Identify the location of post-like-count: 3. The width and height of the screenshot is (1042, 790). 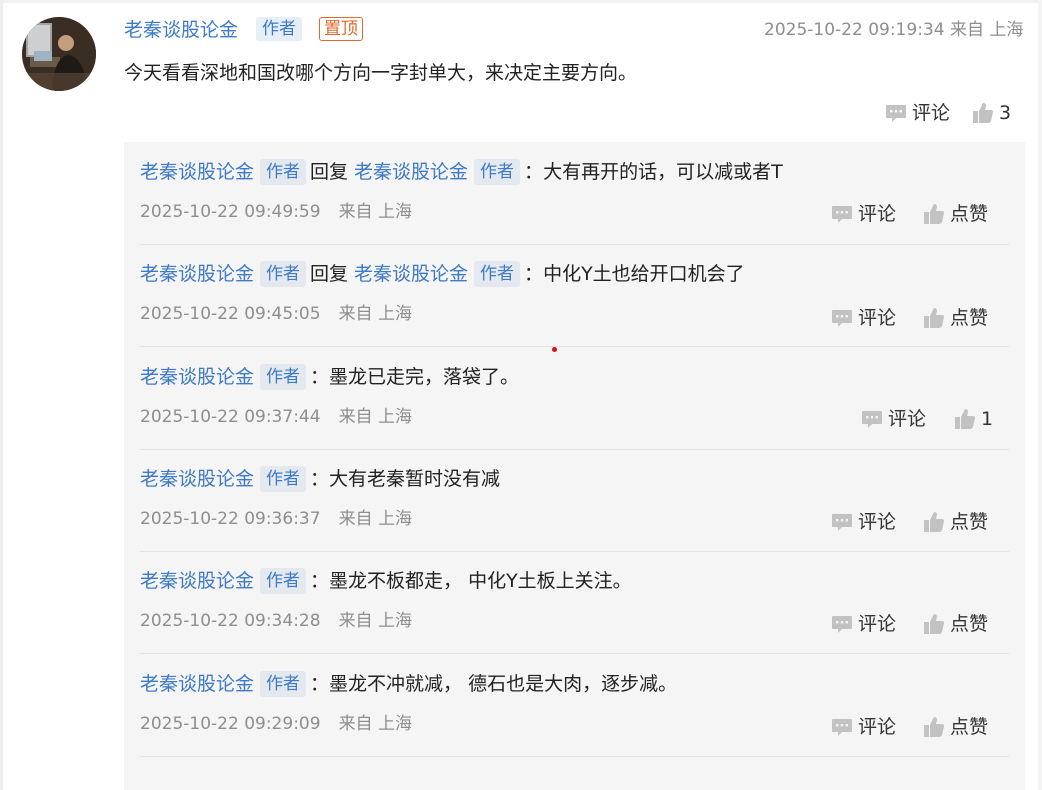
(1005, 113).